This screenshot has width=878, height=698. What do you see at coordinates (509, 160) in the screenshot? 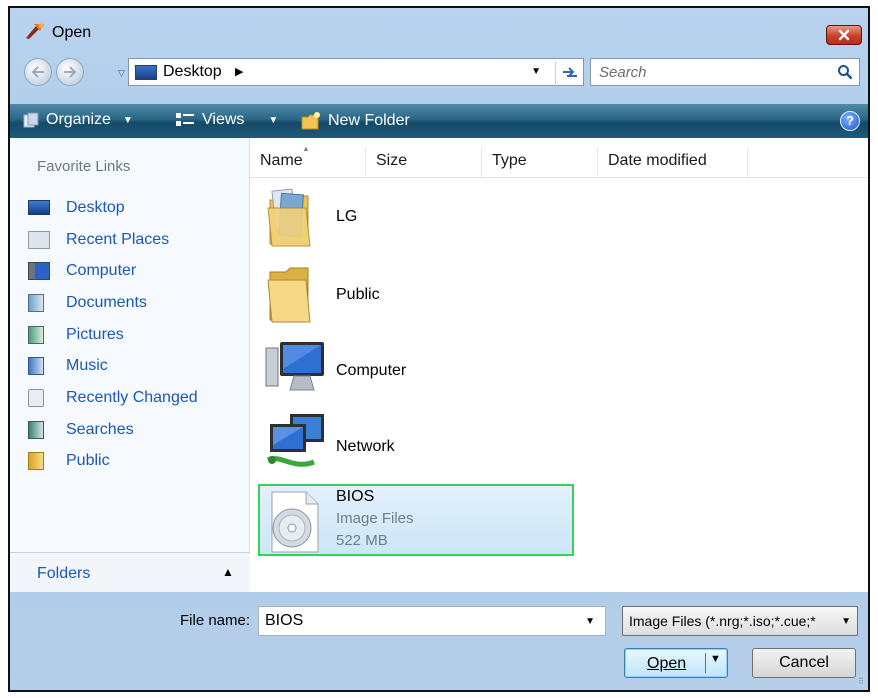
I see `column-label: Type` at bounding box center [509, 160].